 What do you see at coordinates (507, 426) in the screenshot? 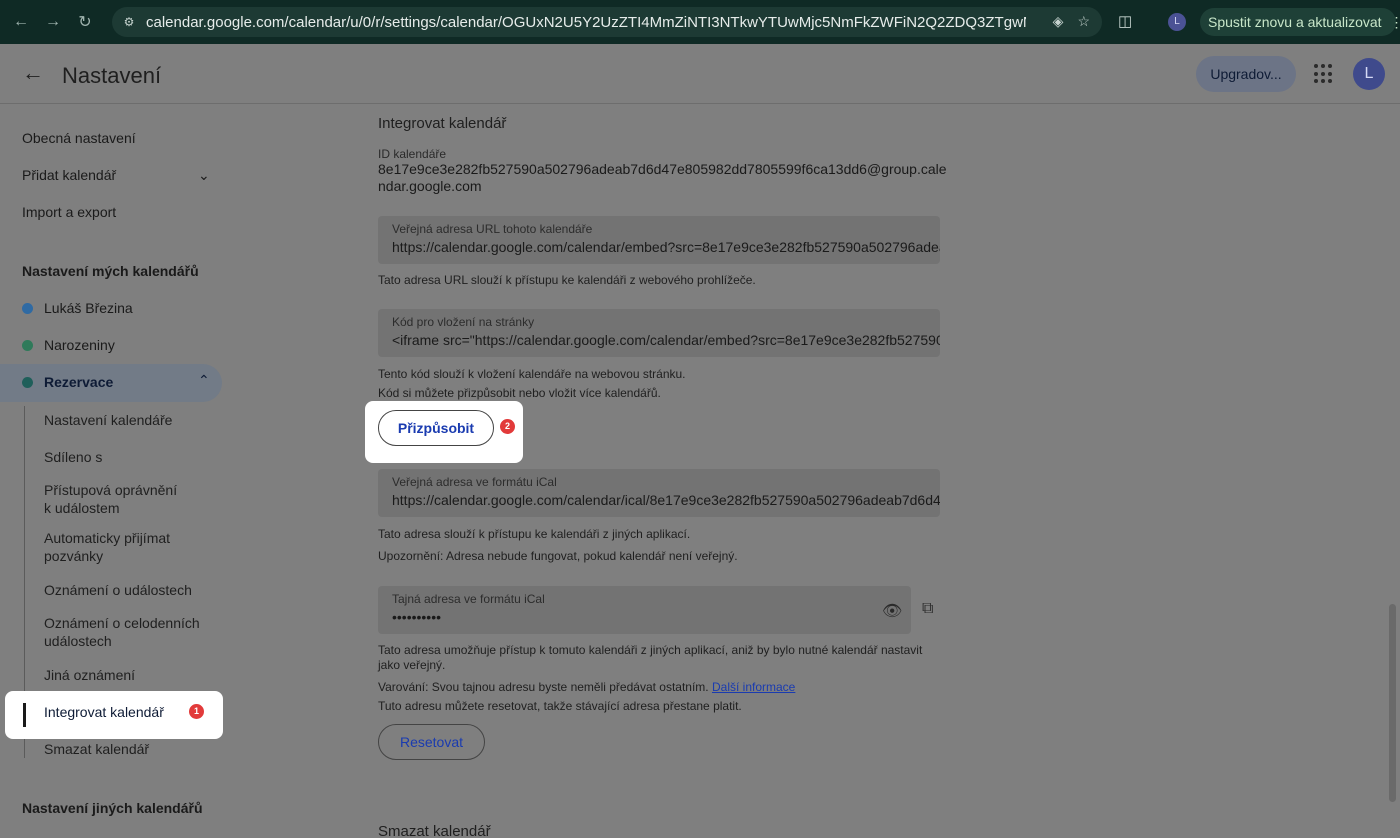
I see `step-badge-2: 2` at bounding box center [507, 426].